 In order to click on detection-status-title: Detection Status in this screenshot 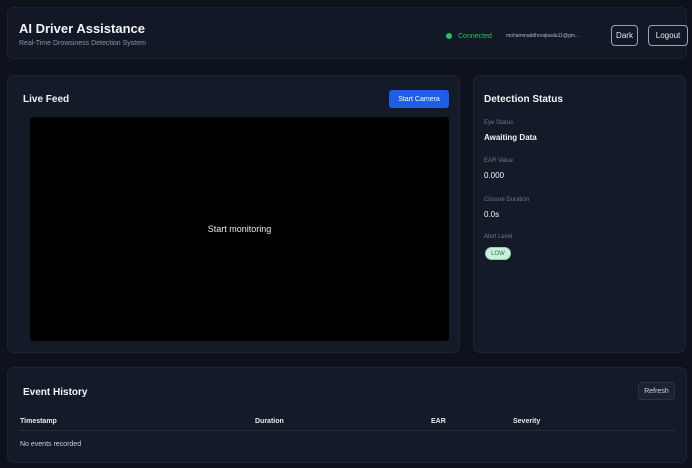, I will do `click(523, 99)`.